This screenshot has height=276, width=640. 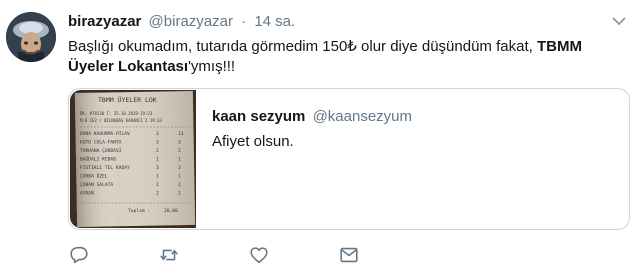 What do you see at coordinates (94, 176) in the screenshot?
I see `receipt-item-name: ÇORBA ÖZEL` at bounding box center [94, 176].